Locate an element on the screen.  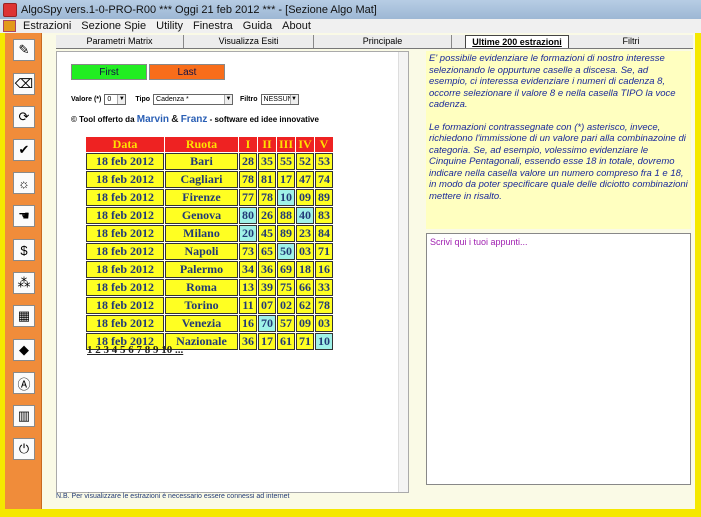
cell-number: 77 is located at coordinates (248, 197).